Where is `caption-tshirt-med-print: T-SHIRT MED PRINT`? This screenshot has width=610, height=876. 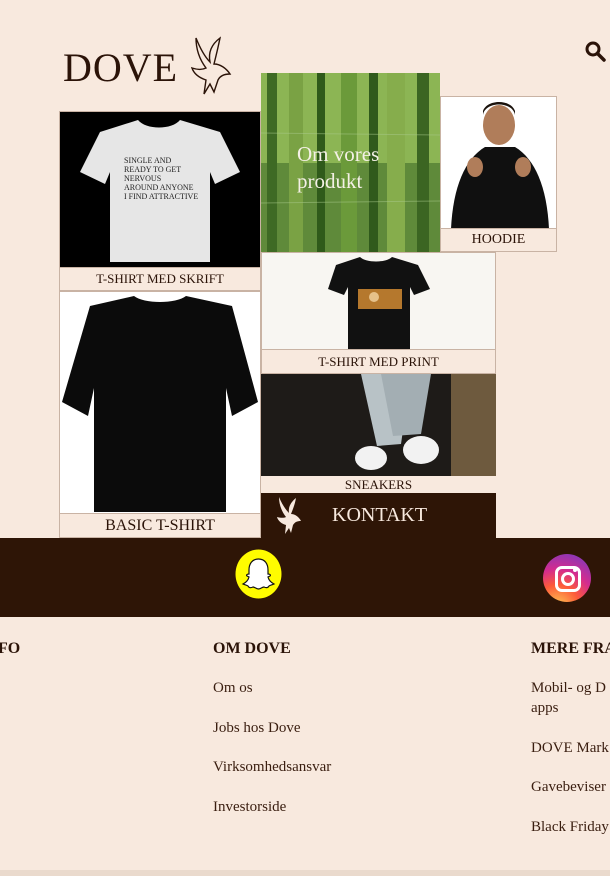 caption-tshirt-med-print: T-SHIRT MED PRINT is located at coordinates (378, 361).